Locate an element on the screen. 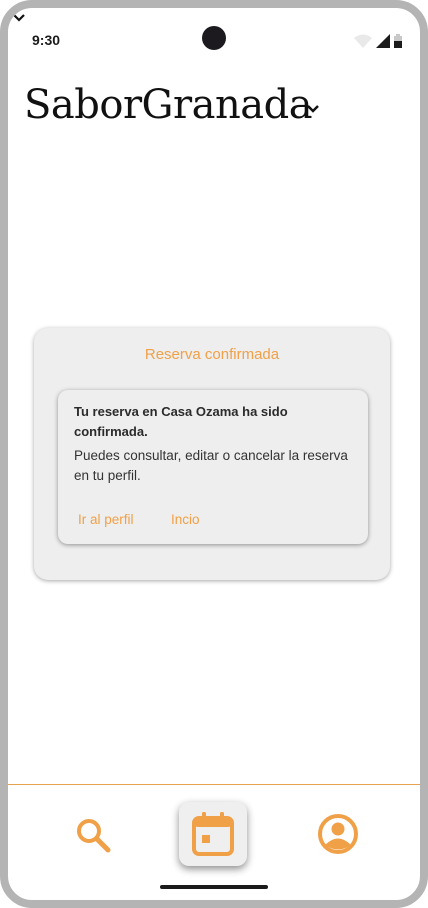 This screenshot has width=428, height=908. home-indicator is located at coordinates (214, 887).